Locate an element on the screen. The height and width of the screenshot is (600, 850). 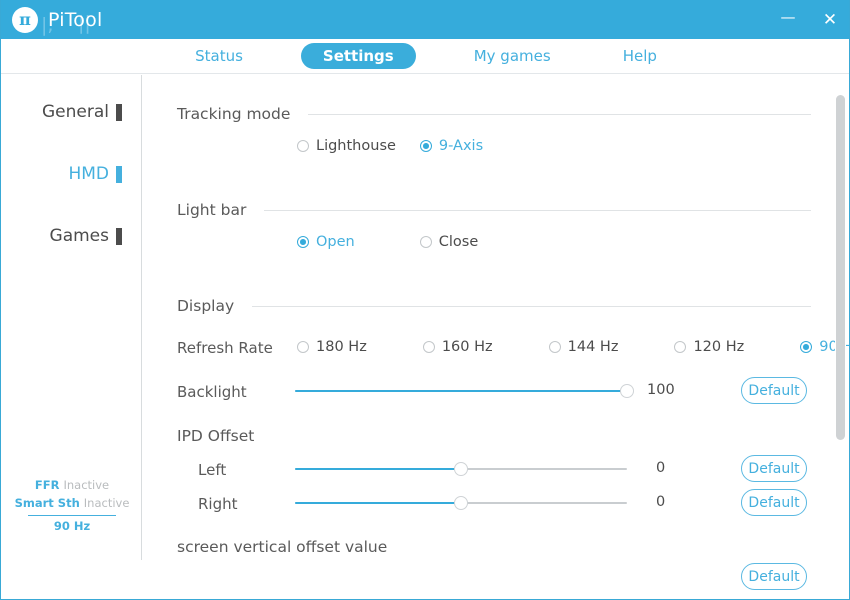
tab-settings: Settings is located at coordinates (358, 56).